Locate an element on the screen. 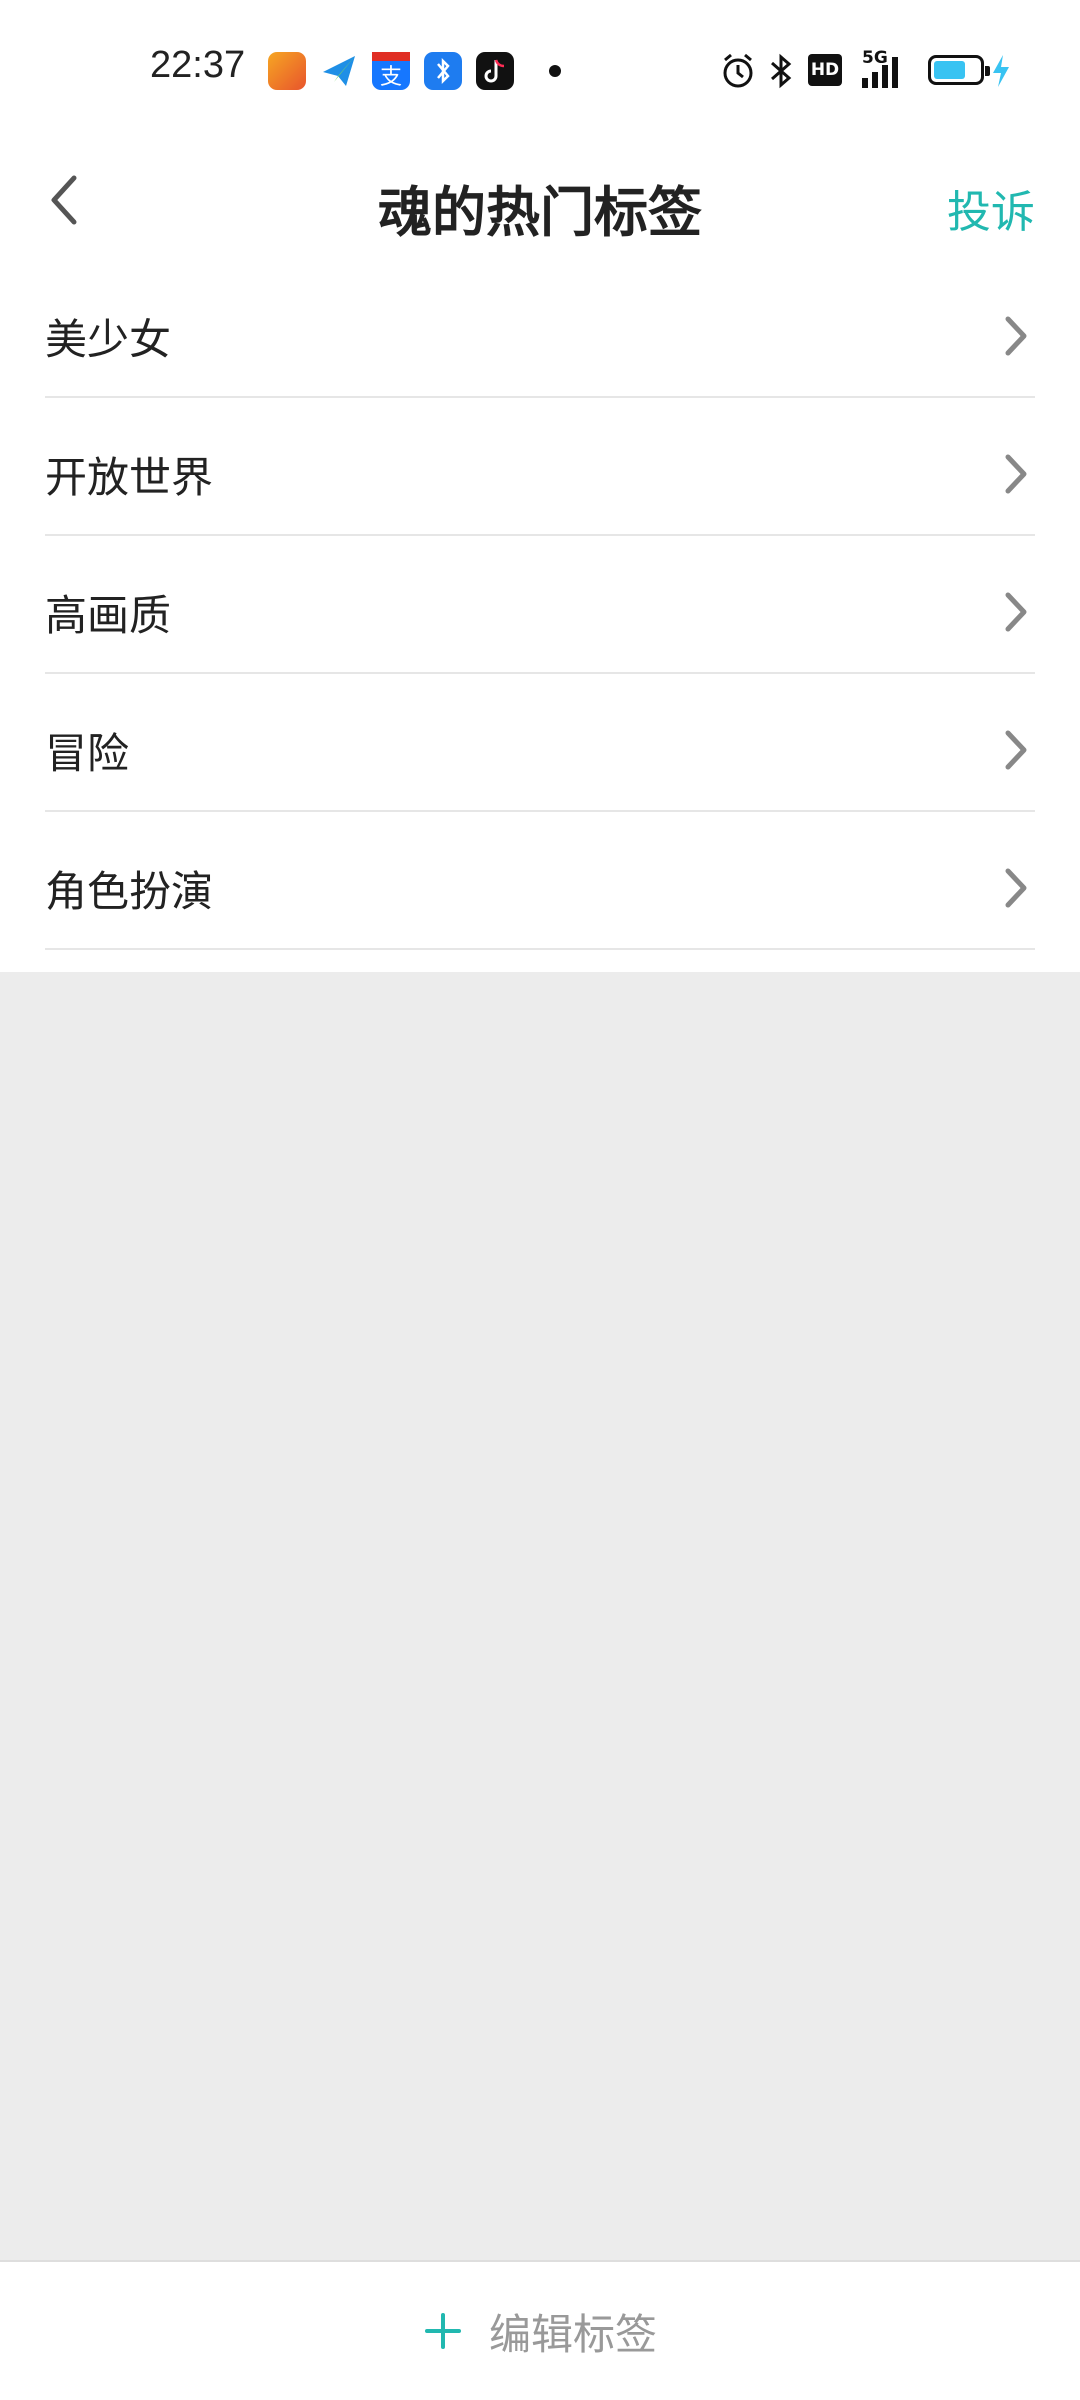  hd-icon: HD is located at coordinates (825, 70).